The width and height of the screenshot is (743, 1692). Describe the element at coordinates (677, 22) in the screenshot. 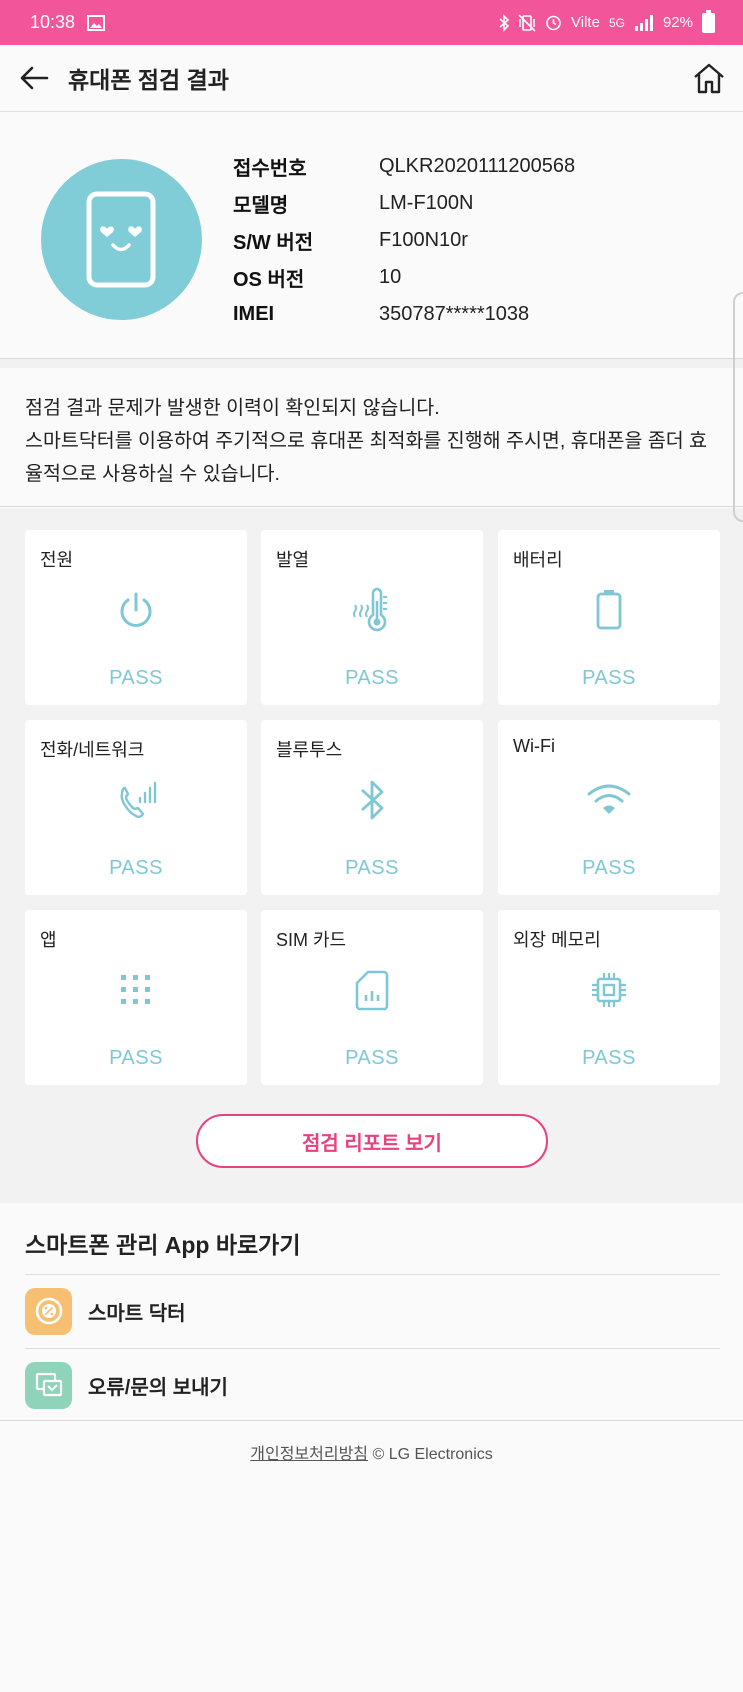

I see `battery-percent: 92%` at that location.